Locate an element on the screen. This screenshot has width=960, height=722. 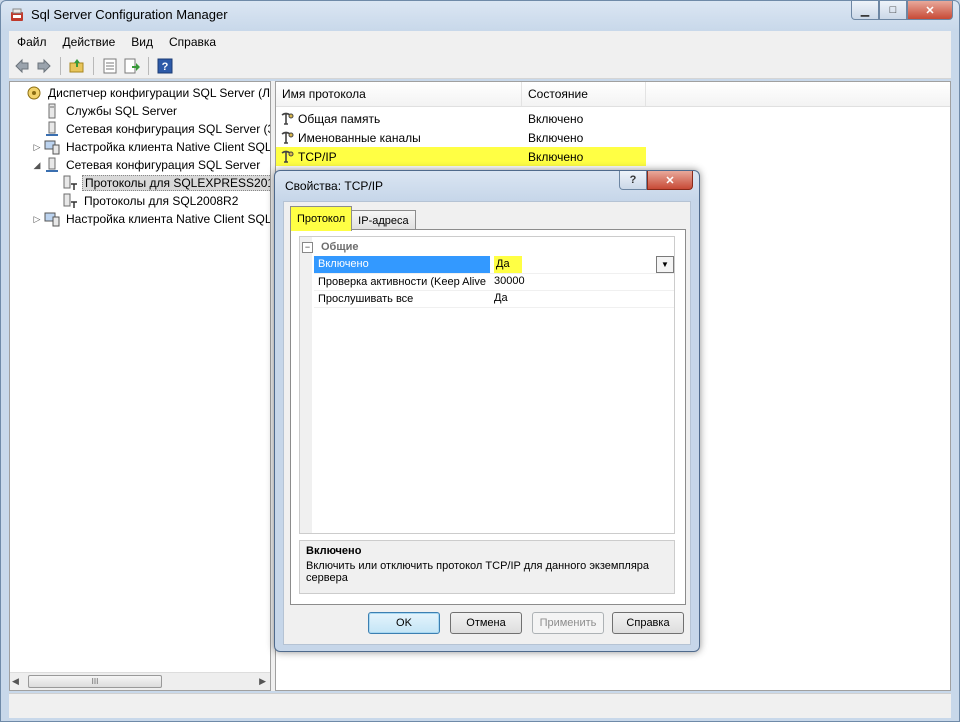
tree-item-label: Службы SQL Server is located at coordinates (122, 111).